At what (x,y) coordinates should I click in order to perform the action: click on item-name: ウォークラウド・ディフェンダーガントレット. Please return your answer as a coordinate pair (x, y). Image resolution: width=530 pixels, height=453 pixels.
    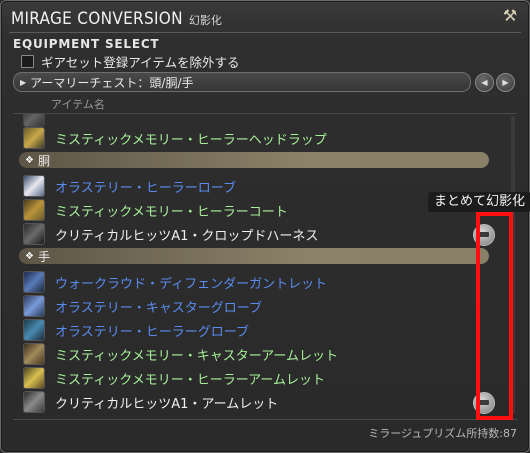
    Looking at the image, I should click on (191, 284).